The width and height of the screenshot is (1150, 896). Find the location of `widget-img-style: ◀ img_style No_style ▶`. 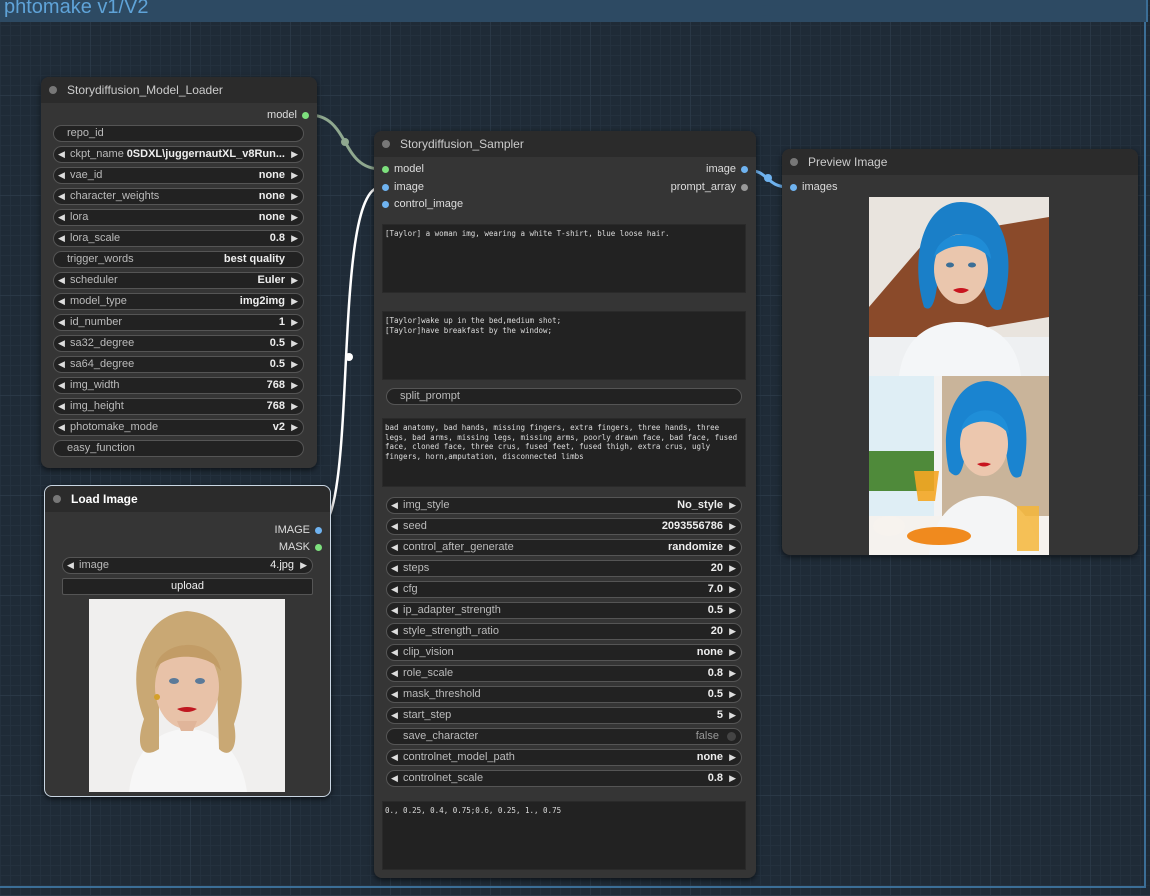

widget-img-style: ◀ img_style No_style ▶ is located at coordinates (564, 505).